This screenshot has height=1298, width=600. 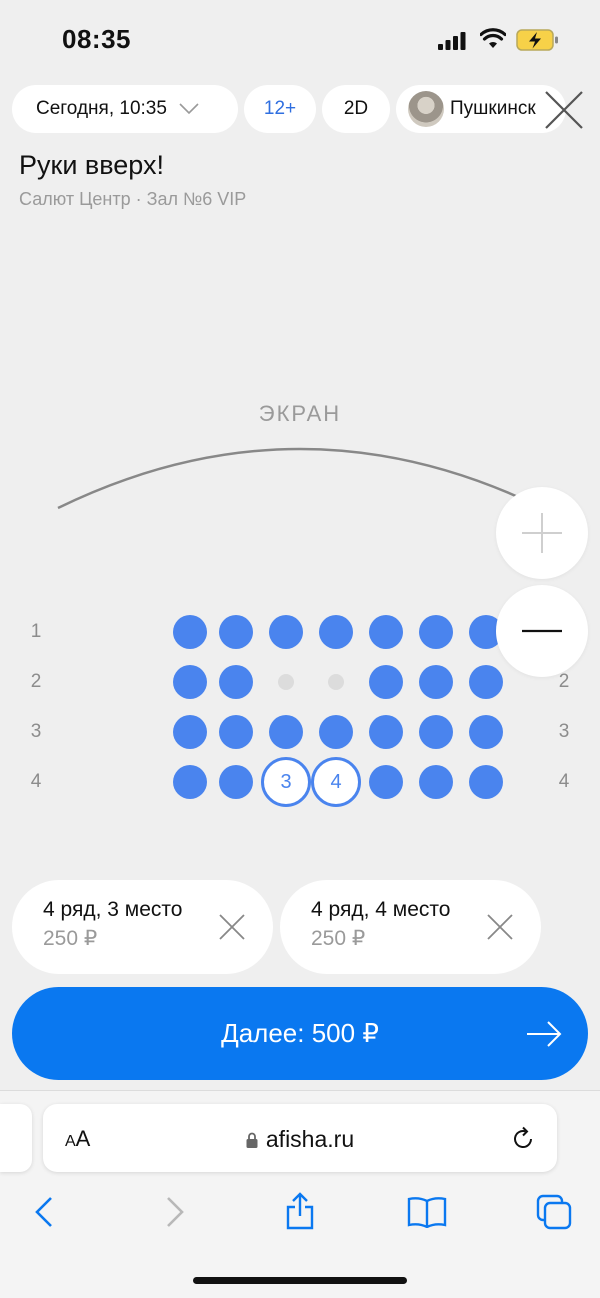 I want to click on zoom-out-button, so click(x=542, y=631).